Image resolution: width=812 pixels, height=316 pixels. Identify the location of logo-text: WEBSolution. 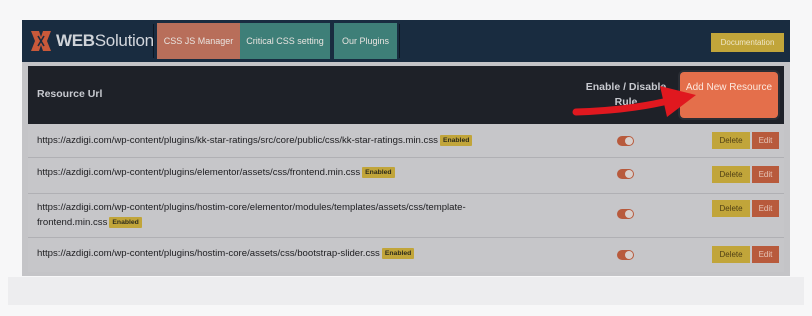
(105, 41).